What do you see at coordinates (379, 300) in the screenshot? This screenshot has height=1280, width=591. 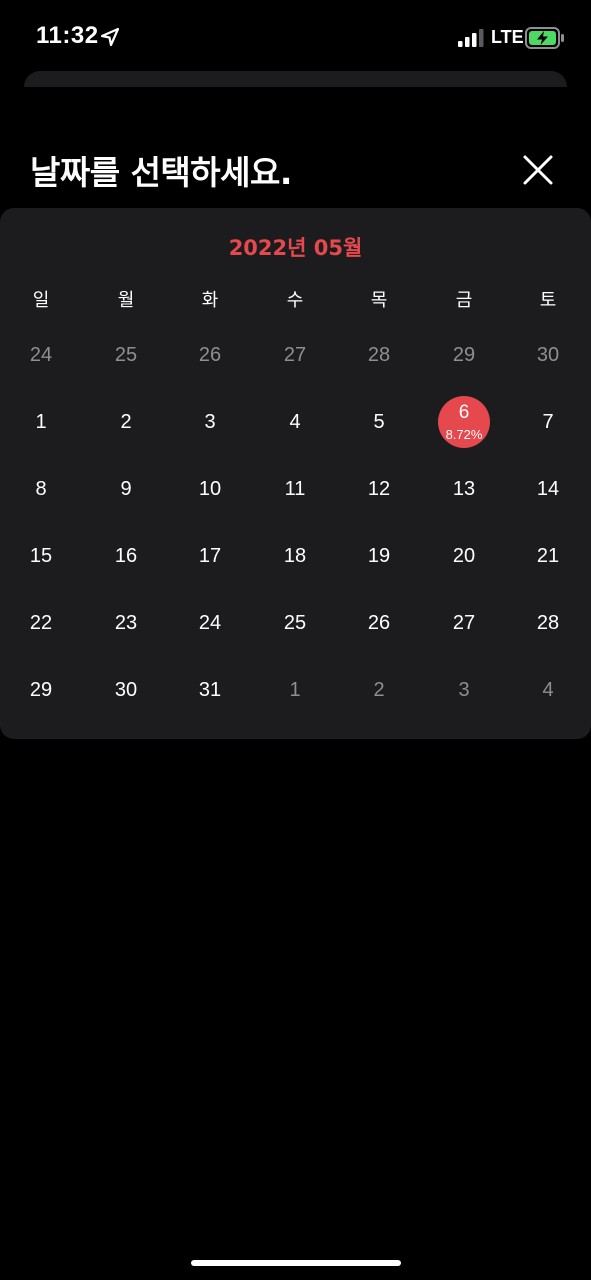 I see `weekday-label: 목` at bounding box center [379, 300].